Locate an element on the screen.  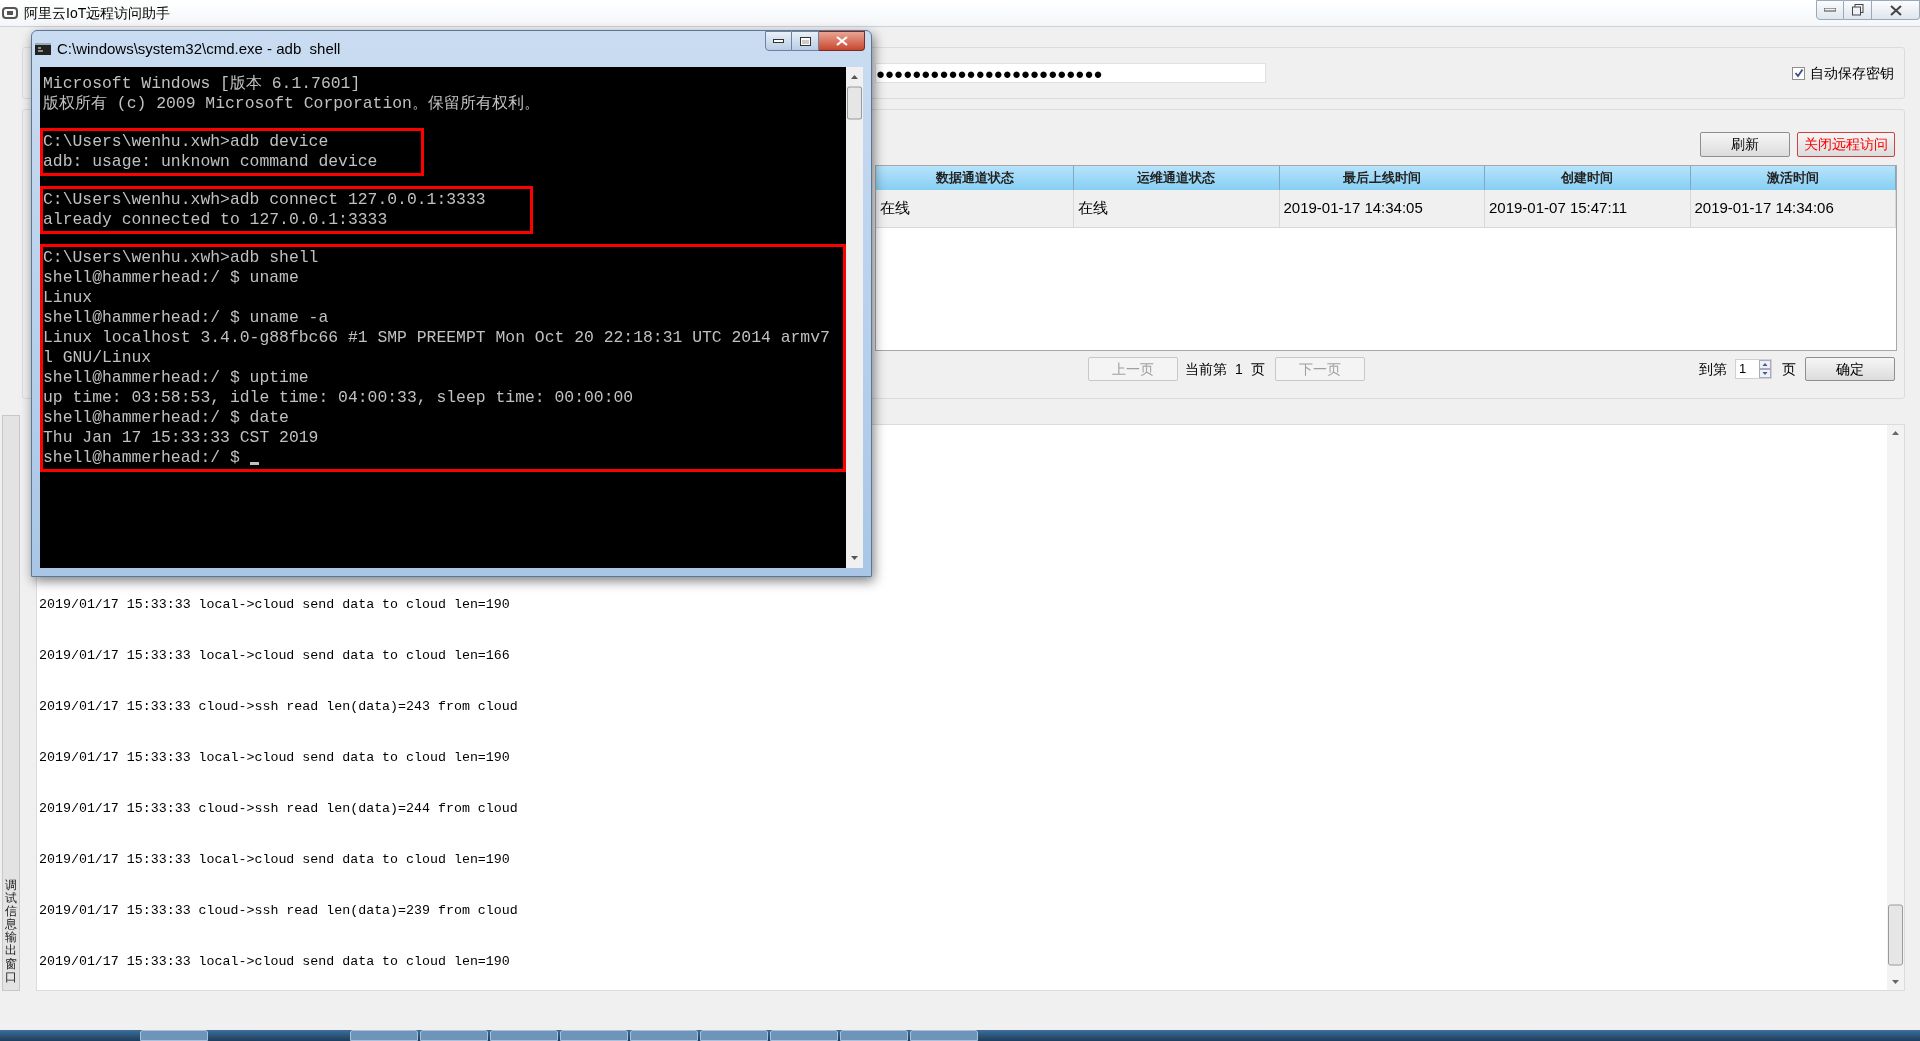
console-line: shell@hammerhead:/ $ uname -a is located at coordinates (186, 318).